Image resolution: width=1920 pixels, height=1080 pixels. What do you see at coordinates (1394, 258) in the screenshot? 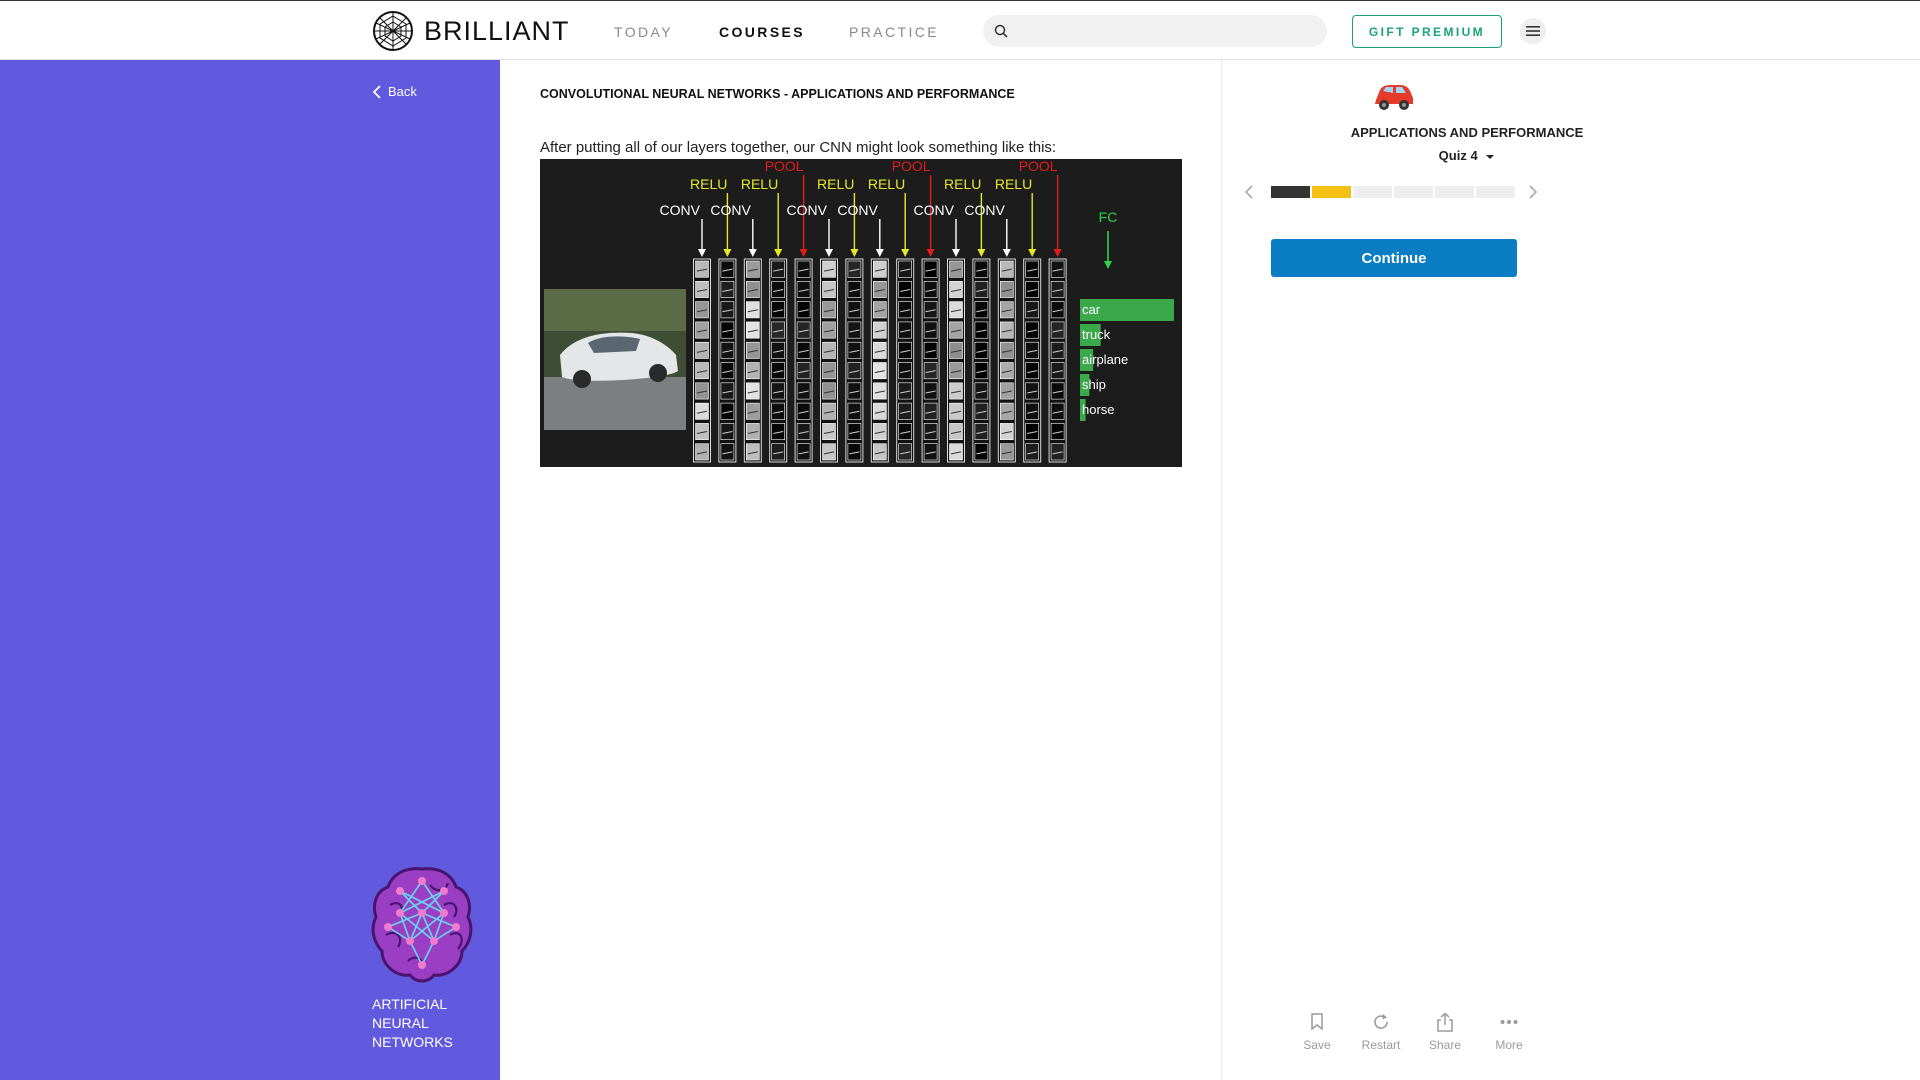
I see `continue-button: Continue` at bounding box center [1394, 258].